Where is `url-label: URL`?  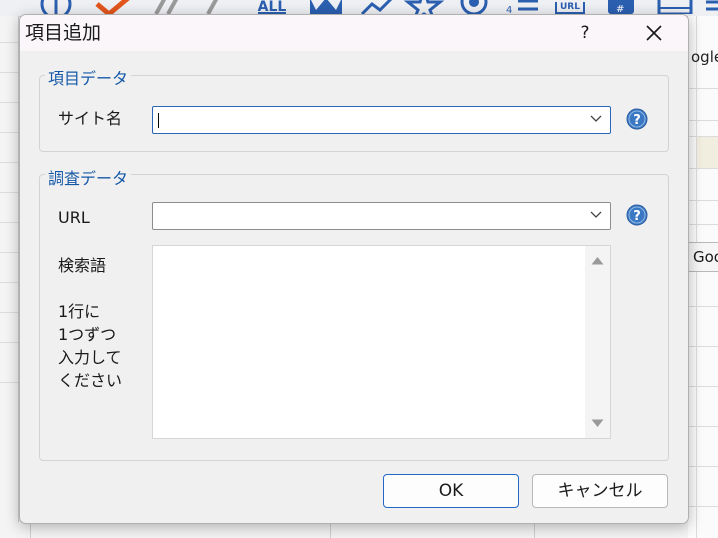
url-label: URL is located at coordinates (74, 217).